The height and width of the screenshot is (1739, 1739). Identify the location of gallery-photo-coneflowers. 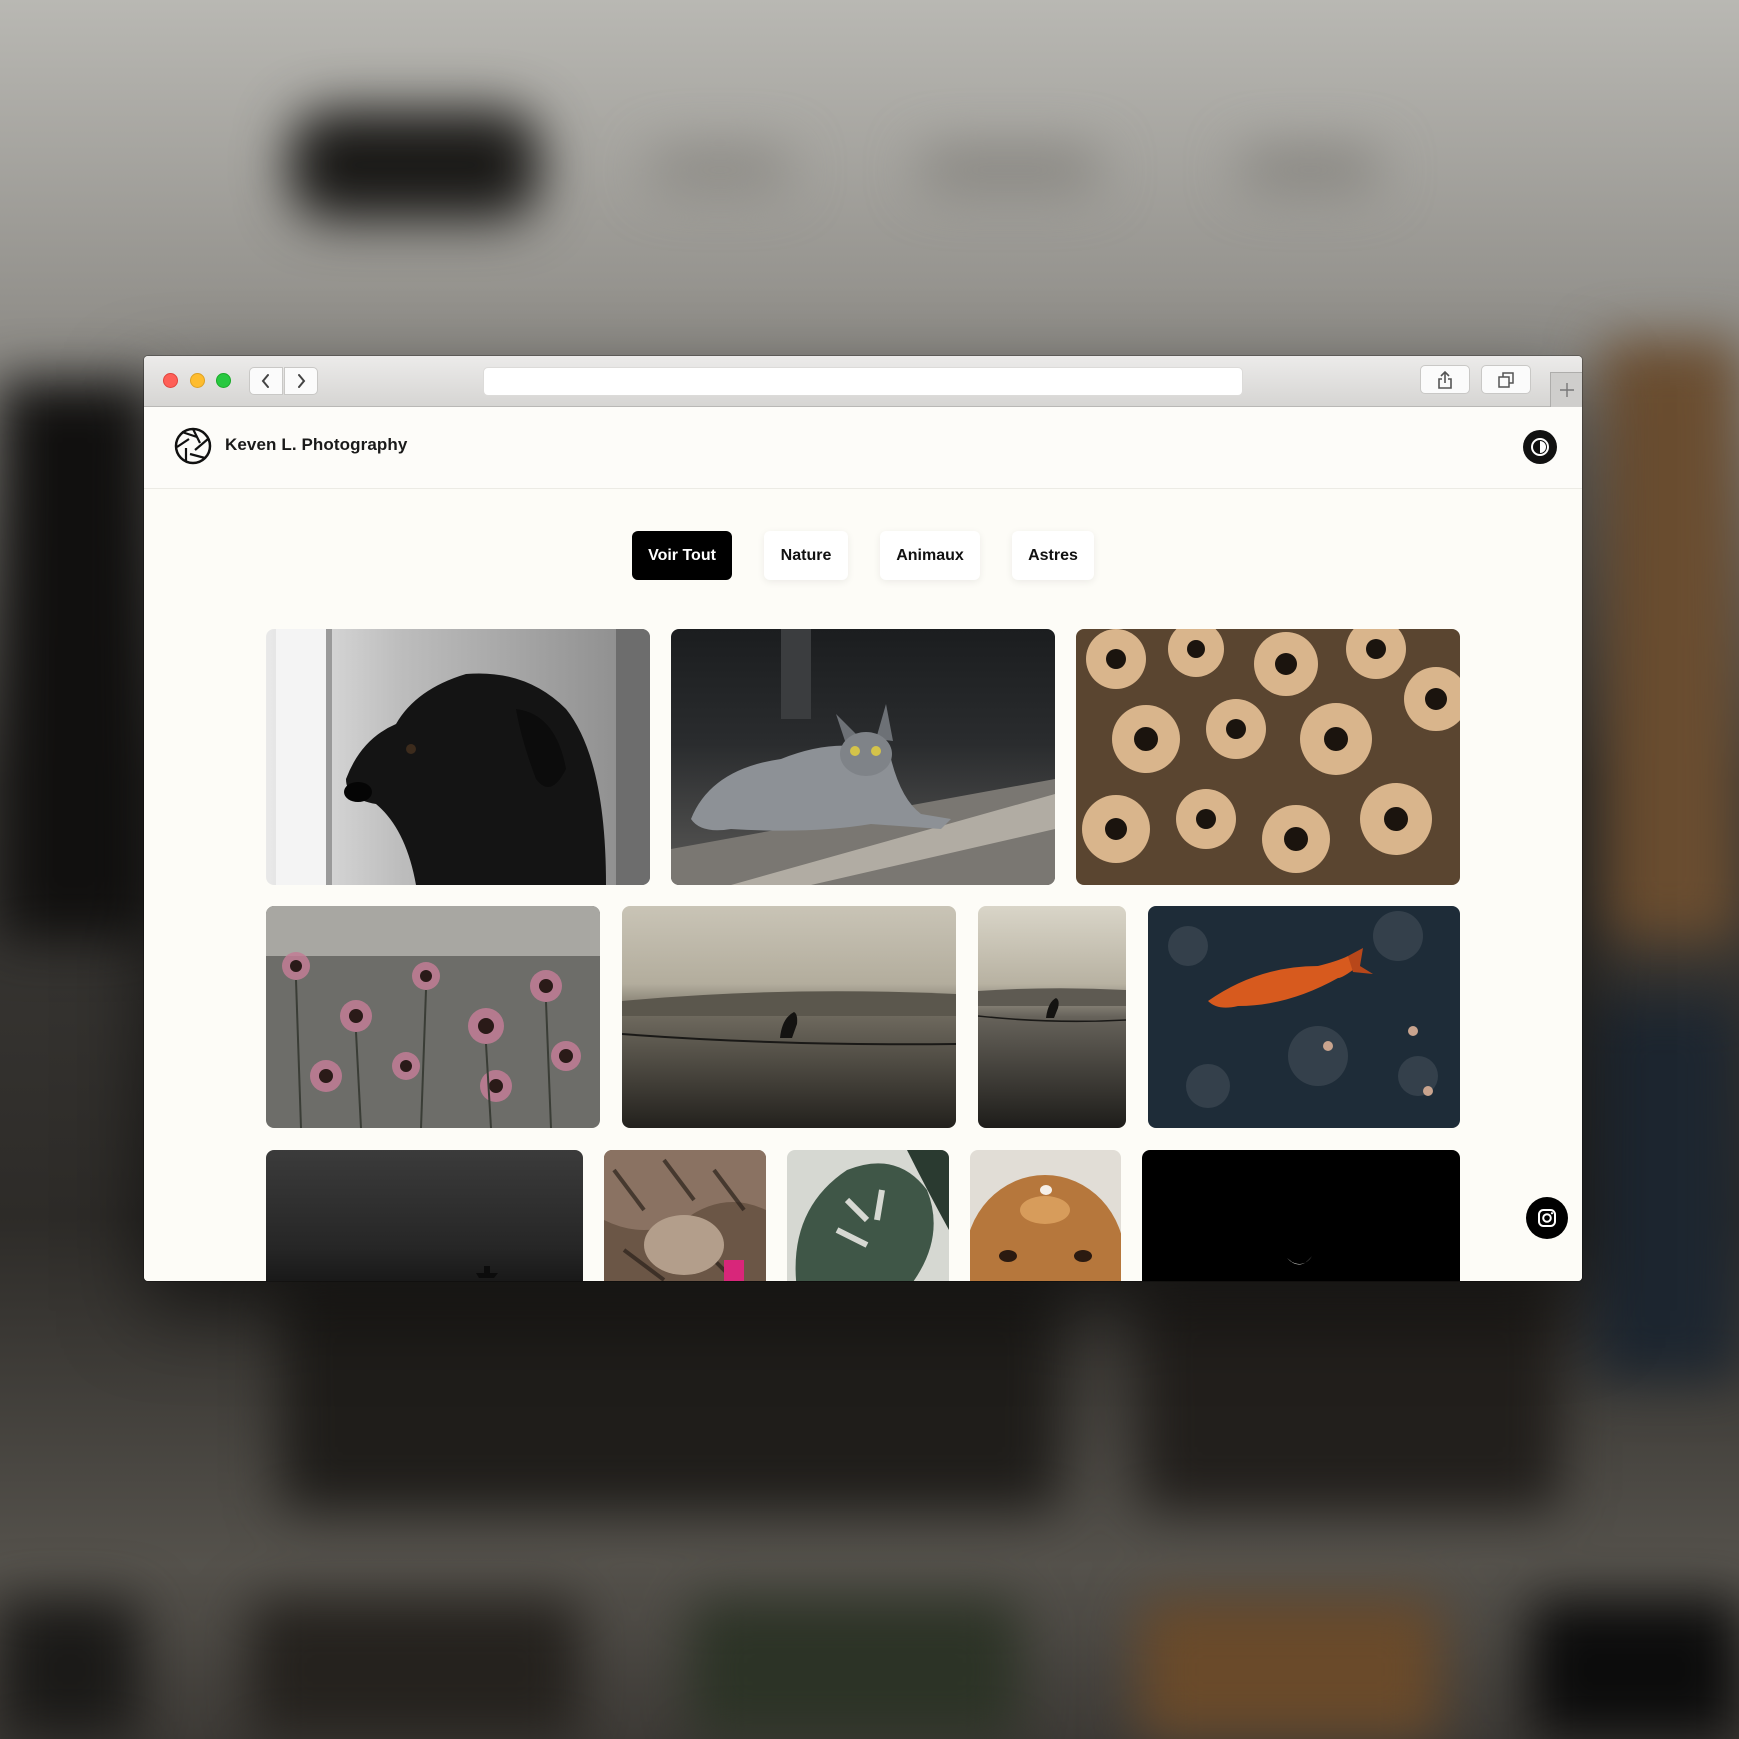
(433, 1017).